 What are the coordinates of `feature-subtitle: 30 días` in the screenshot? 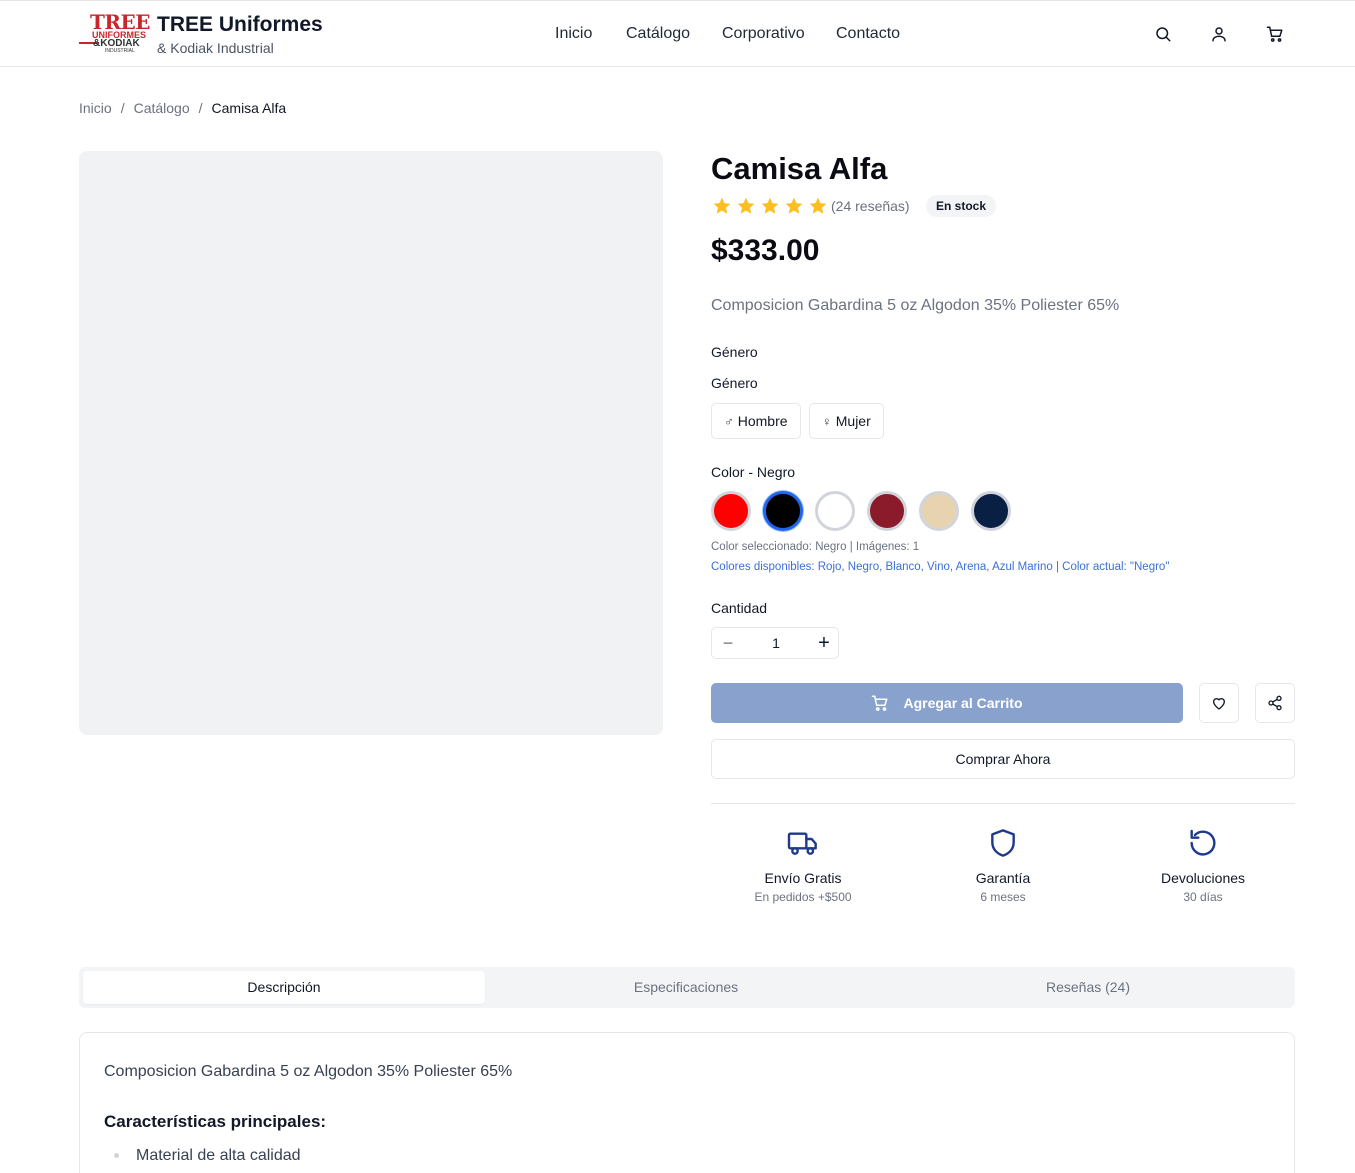 It's located at (1203, 897).